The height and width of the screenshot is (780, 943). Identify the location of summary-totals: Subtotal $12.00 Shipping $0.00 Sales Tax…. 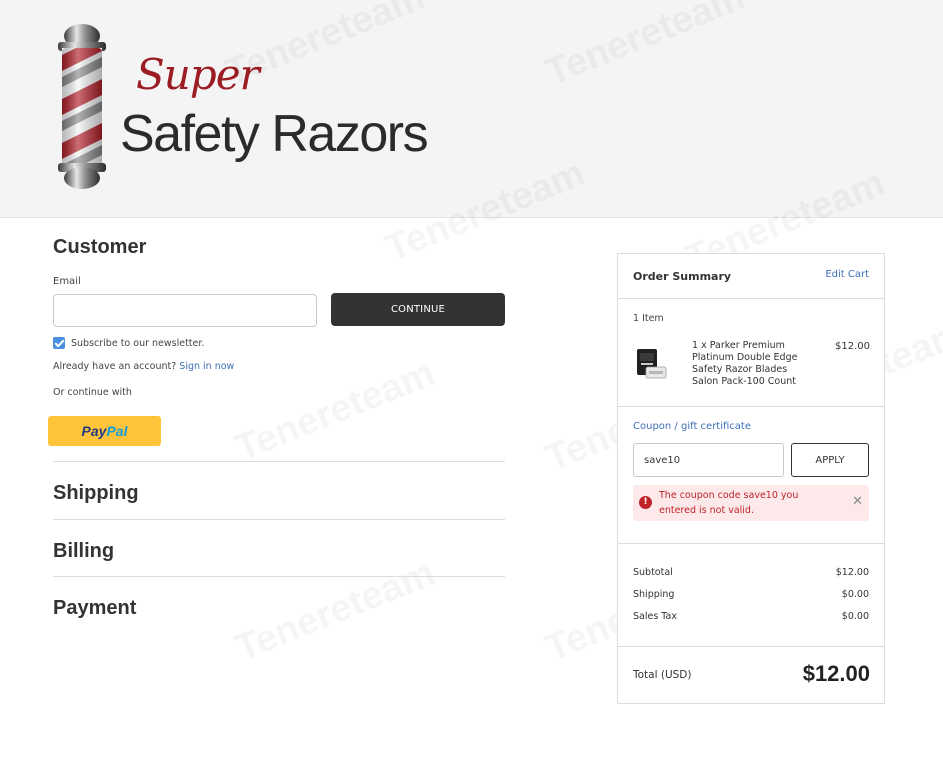
(751, 595).